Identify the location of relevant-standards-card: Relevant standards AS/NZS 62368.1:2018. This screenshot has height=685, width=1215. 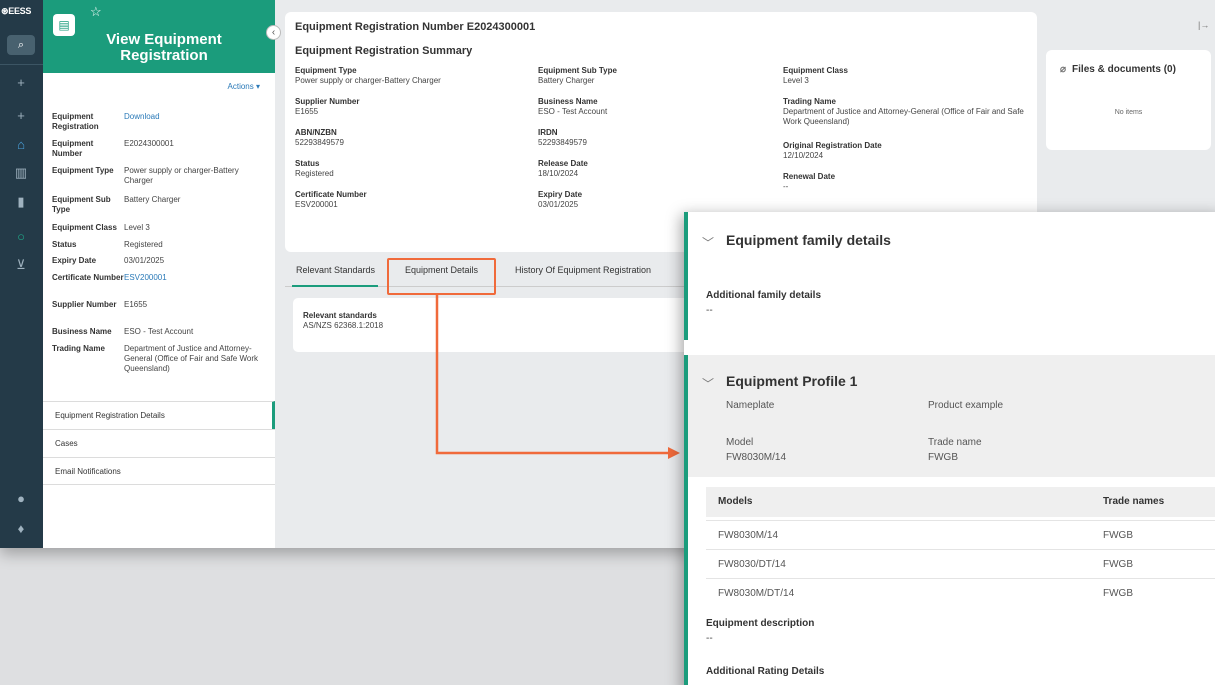
(493, 325).